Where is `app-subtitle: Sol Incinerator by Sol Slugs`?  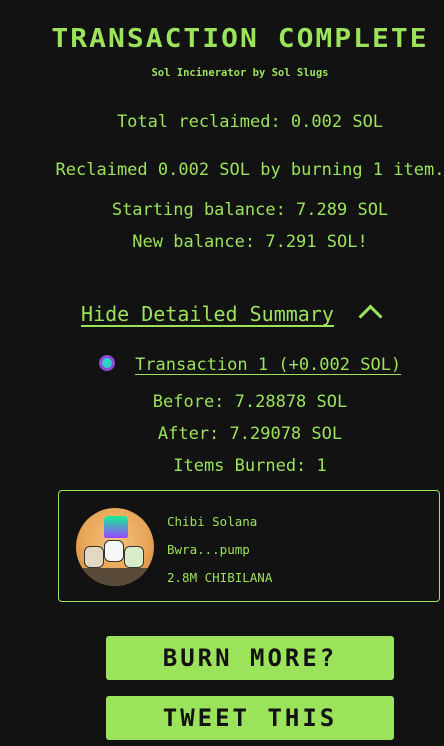 app-subtitle: Sol Incinerator by Sol Slugs is located at coordinates (240, 73).